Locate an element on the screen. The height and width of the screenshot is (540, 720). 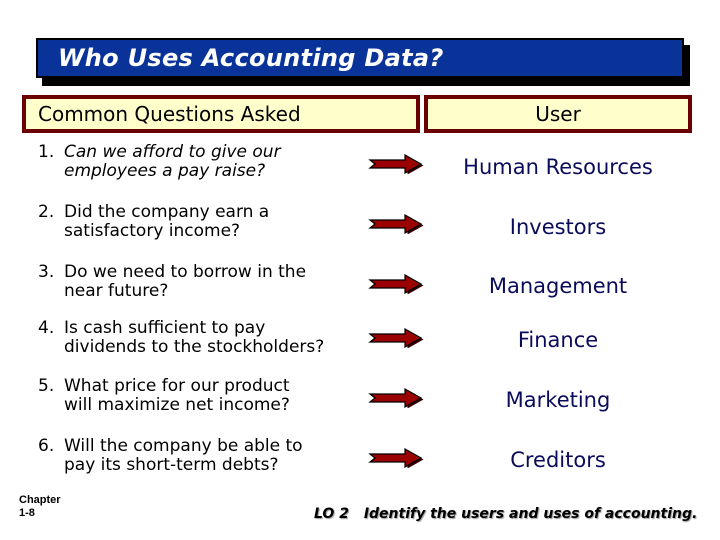
user-label: Finance is located at coordinates (558, 340).